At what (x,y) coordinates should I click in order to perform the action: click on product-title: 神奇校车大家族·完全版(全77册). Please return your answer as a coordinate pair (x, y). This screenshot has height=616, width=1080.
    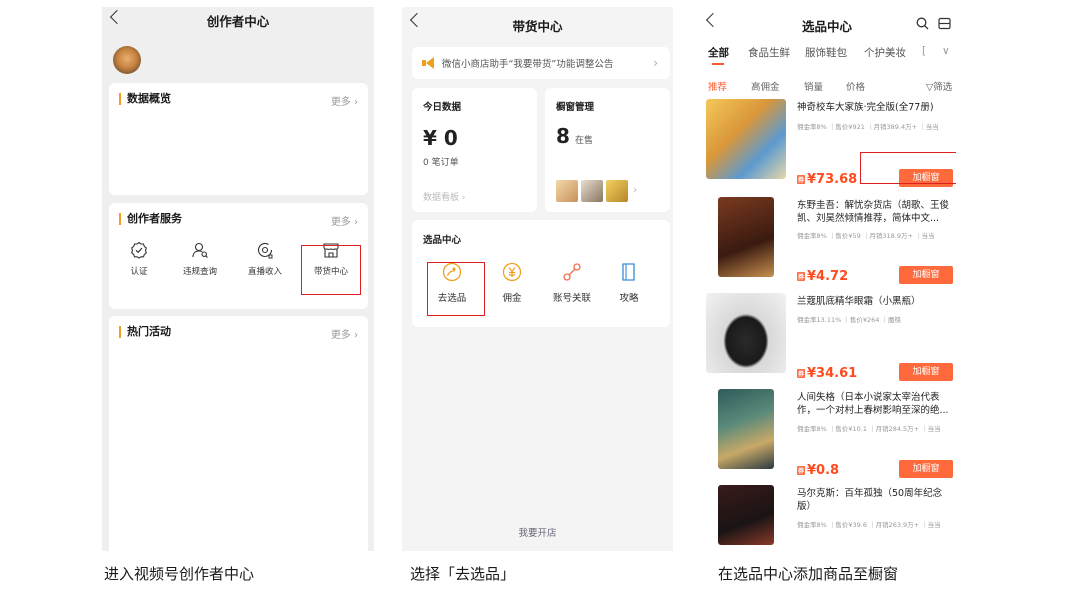
    Looking at the image, I should click on (865, 107).